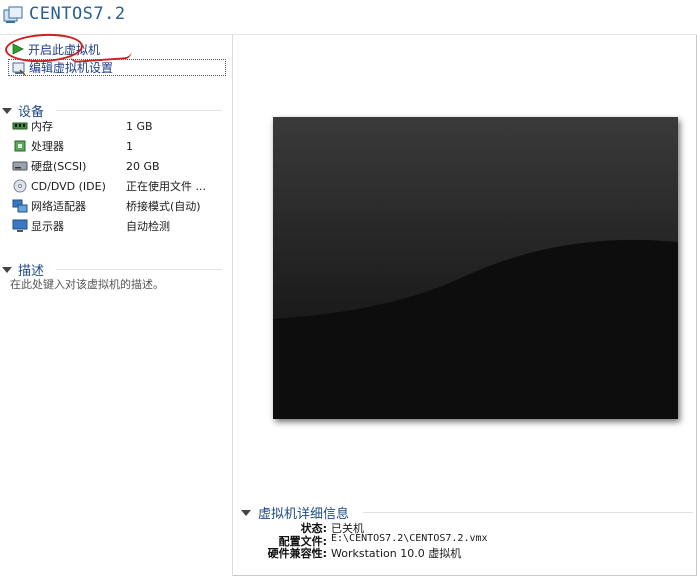  What do you see at coordinates (106, 206) in the screenshot?
I see `device-row-network: 网络适配器 桥接模式(自动)` at bounding box center [106, 206].